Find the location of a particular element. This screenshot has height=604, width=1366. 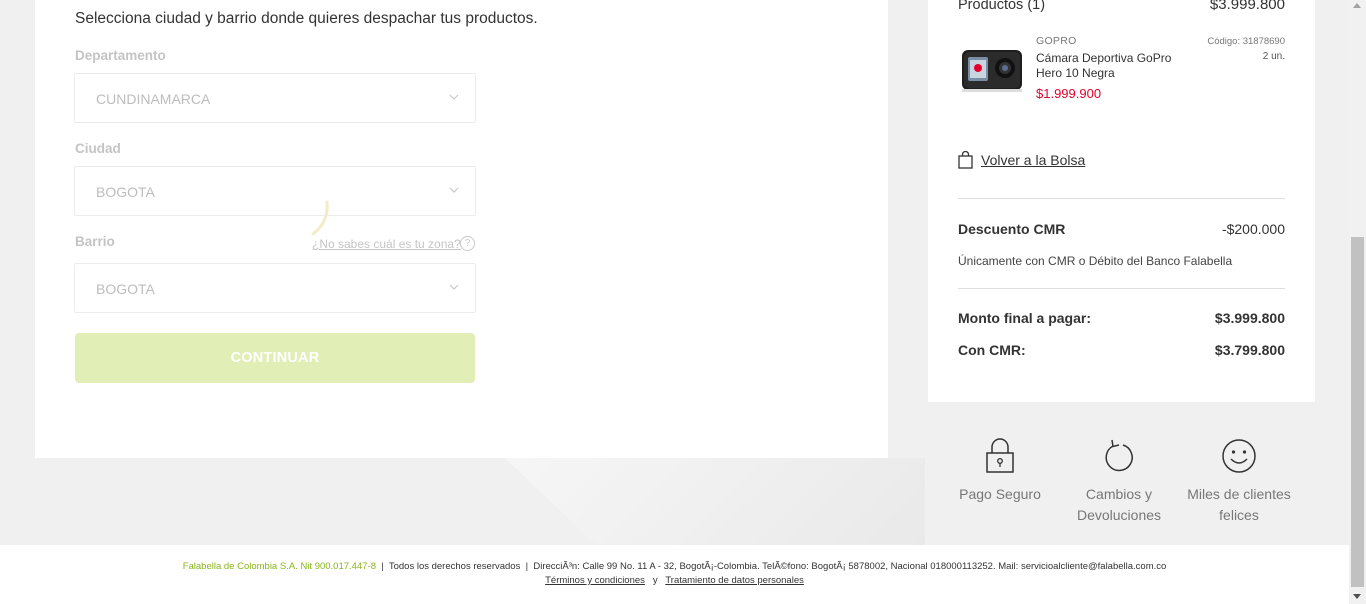

department-value: CUNDINAMARCA is located at coordinates (153, 99).